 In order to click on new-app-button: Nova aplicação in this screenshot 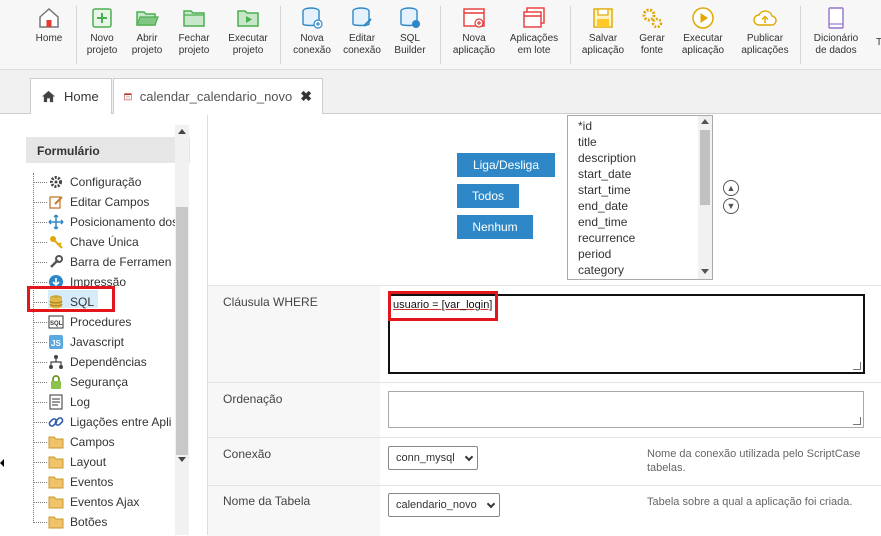, I will do `click(474, 31)`.